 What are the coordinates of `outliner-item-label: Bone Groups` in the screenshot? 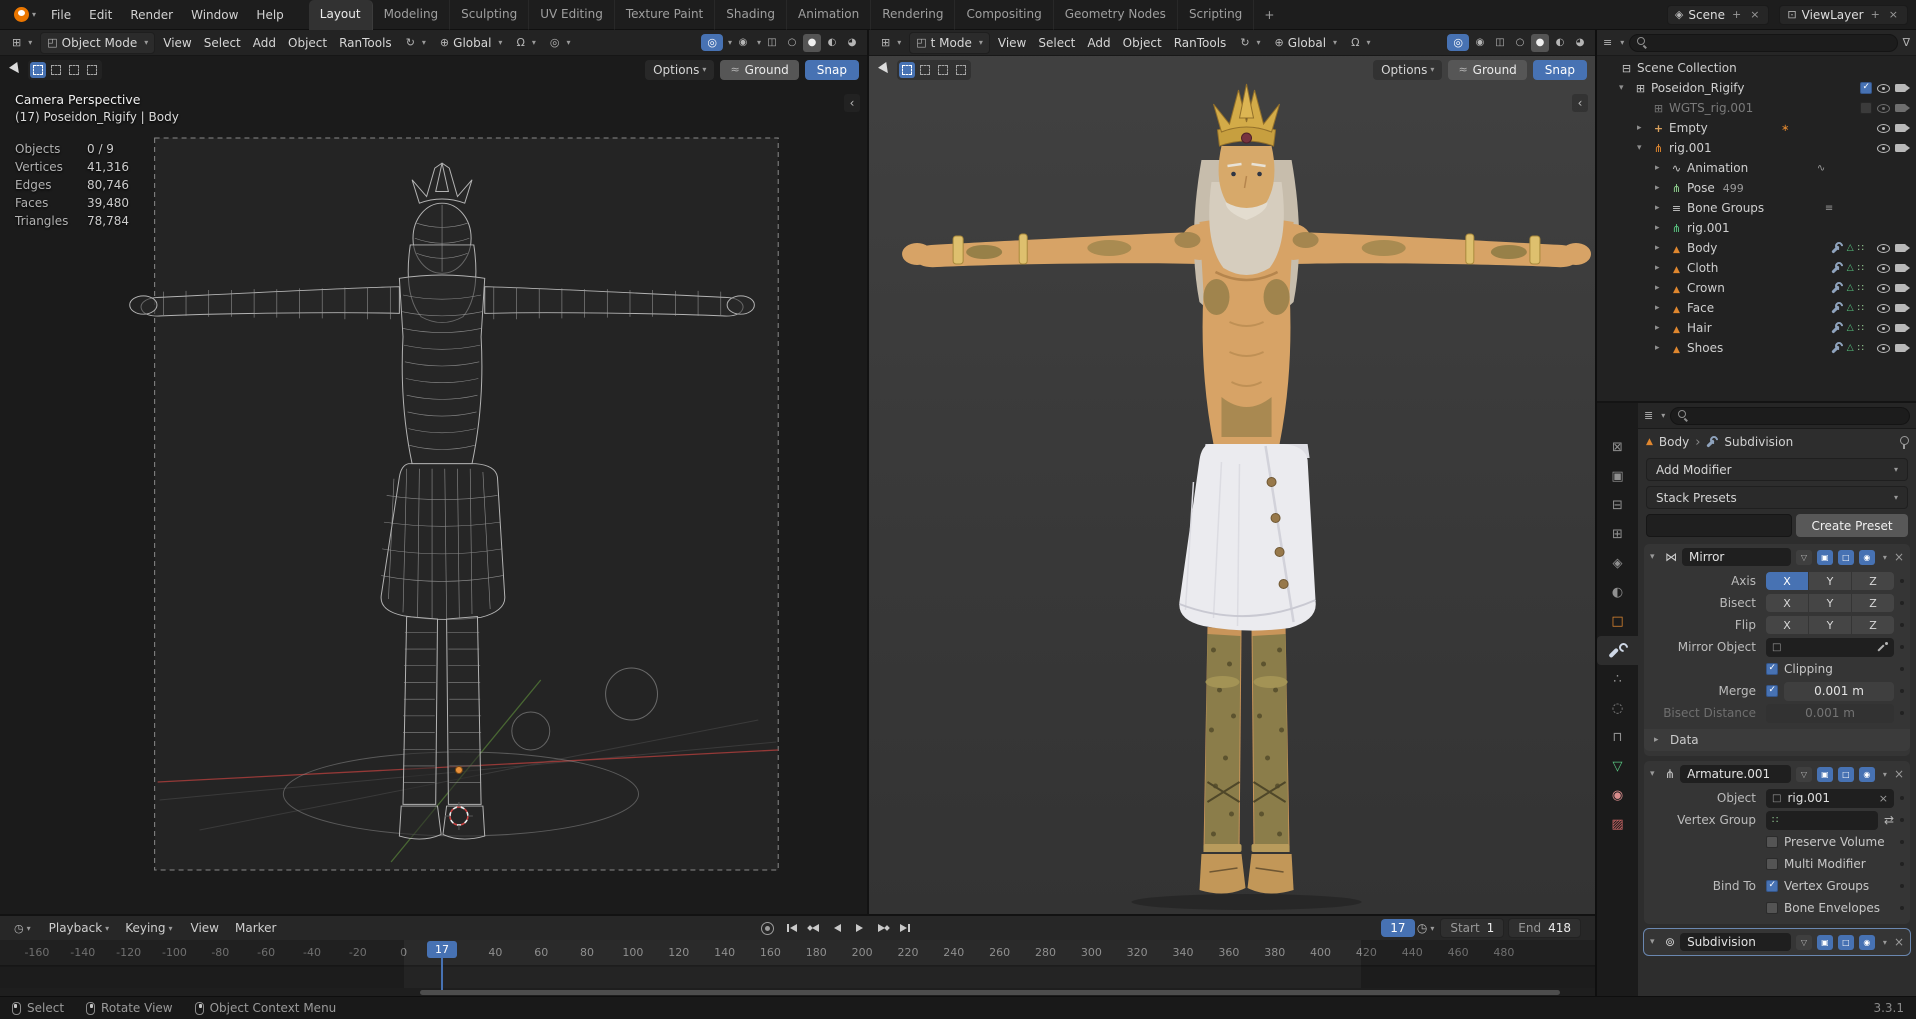 It's located at (1725, 208).